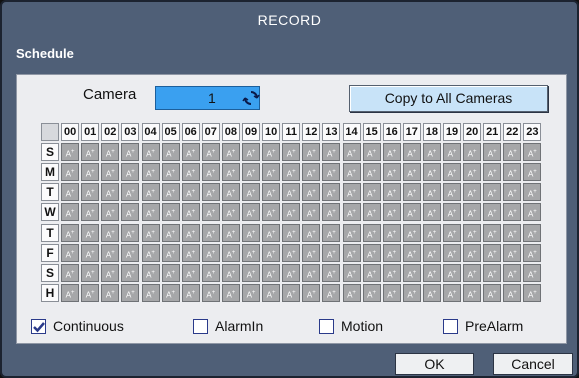 The width and height of the screenshot is (579, 378). What do you see at coordinates (50, 152) in the screenshot?
I see `day-header: S` at bounding box center [50, 152].